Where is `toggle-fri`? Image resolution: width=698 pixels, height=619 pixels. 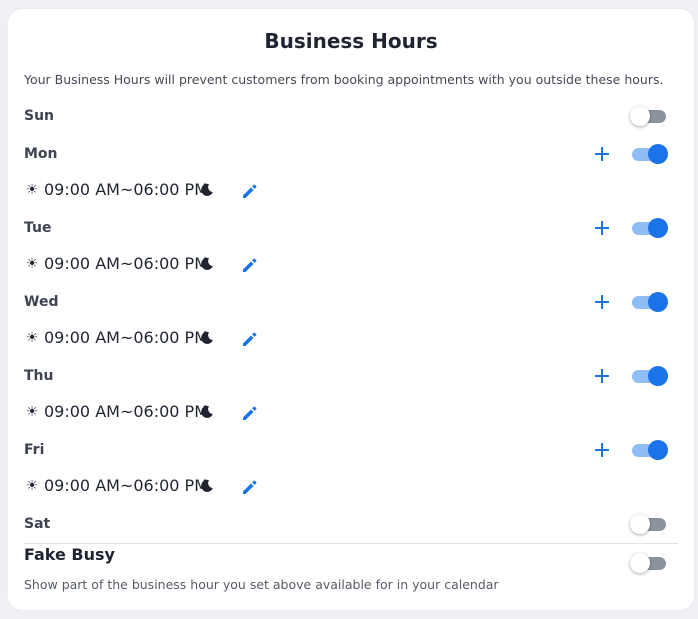 toggle-fri is located at coordinates (650, 450).